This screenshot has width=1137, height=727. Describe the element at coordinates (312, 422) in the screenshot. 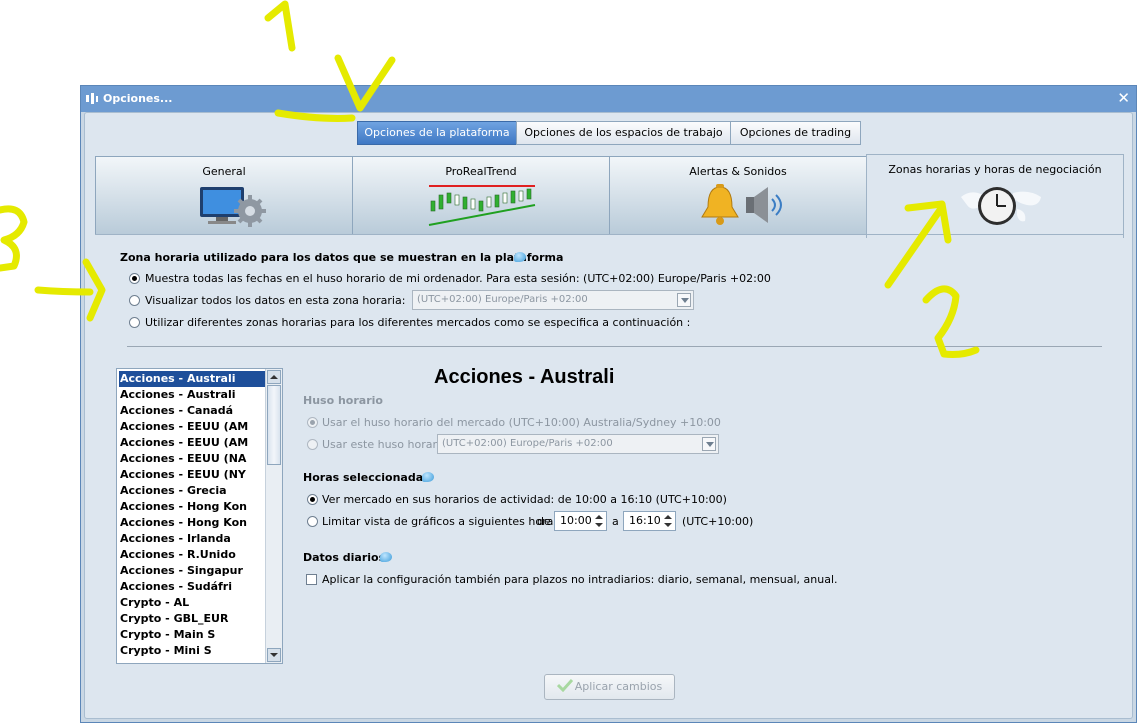

I see `radio-market-timezone` at that location.